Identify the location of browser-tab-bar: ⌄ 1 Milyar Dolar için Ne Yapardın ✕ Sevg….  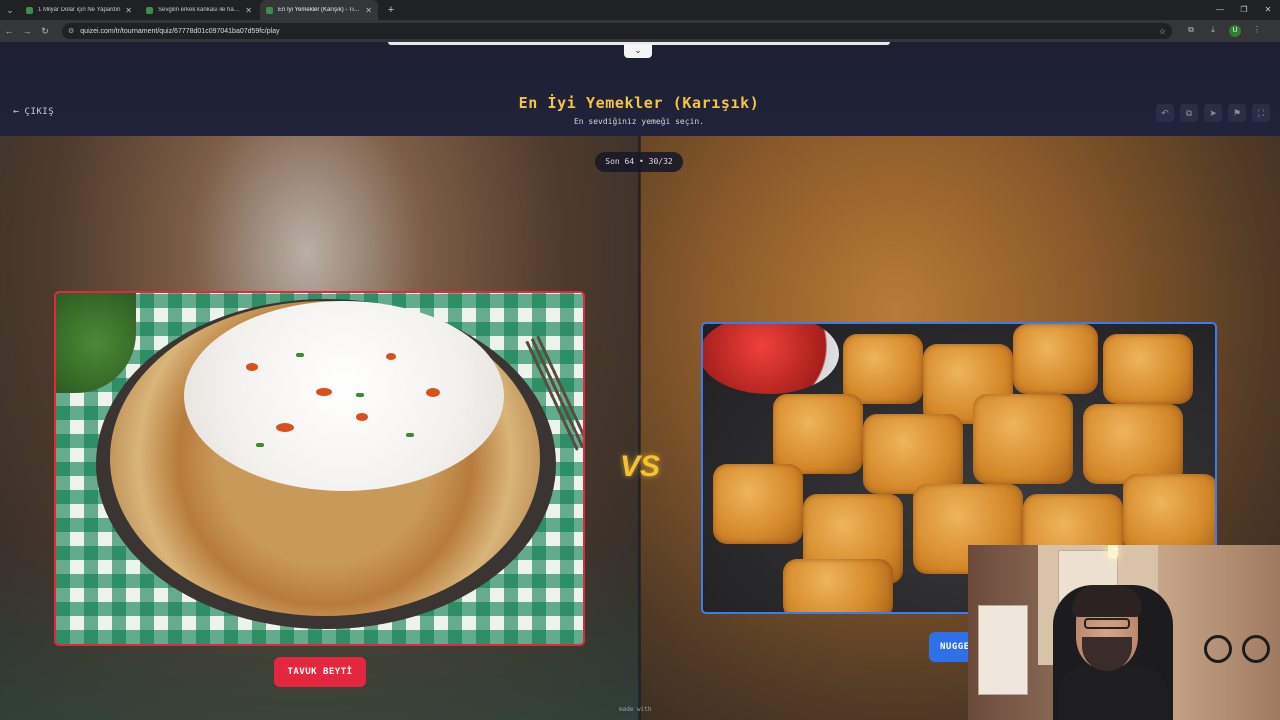
(640, 10).